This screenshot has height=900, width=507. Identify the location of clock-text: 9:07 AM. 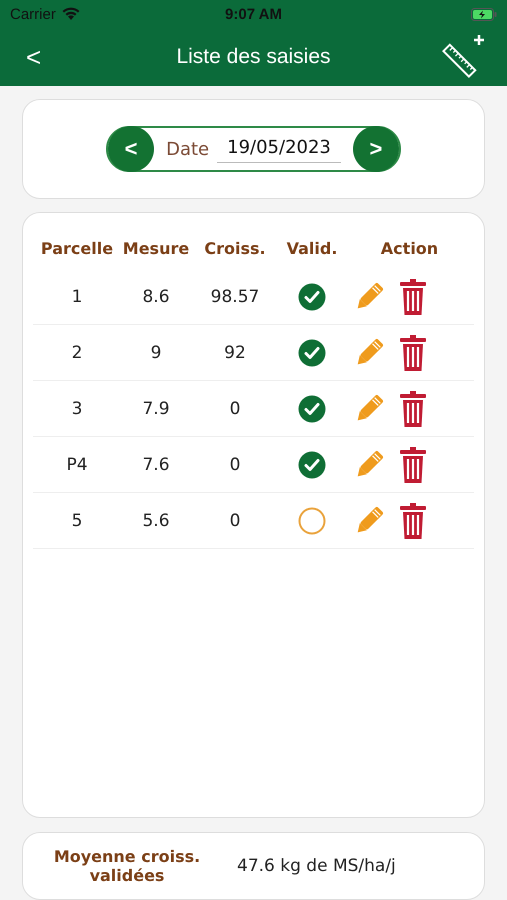
(253, 14).